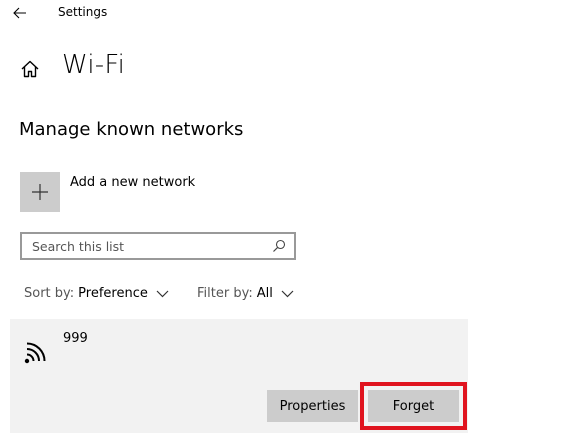 The image size is (568, 442). What do you see at coordinates (146, 246) in the screenshot?
I see `search-input` at bounding box center [146, 246].